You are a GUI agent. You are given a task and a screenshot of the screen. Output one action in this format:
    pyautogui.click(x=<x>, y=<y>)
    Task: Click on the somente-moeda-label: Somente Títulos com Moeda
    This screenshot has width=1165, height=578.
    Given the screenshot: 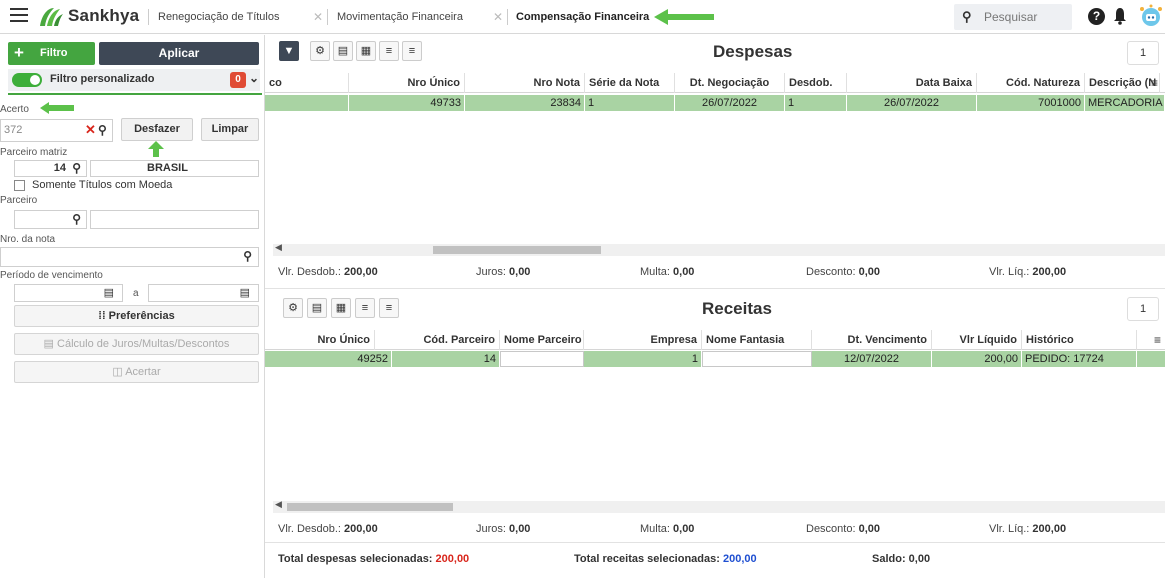 What is the action you would take?
    pyautogui.click(x=102, y=185)
    